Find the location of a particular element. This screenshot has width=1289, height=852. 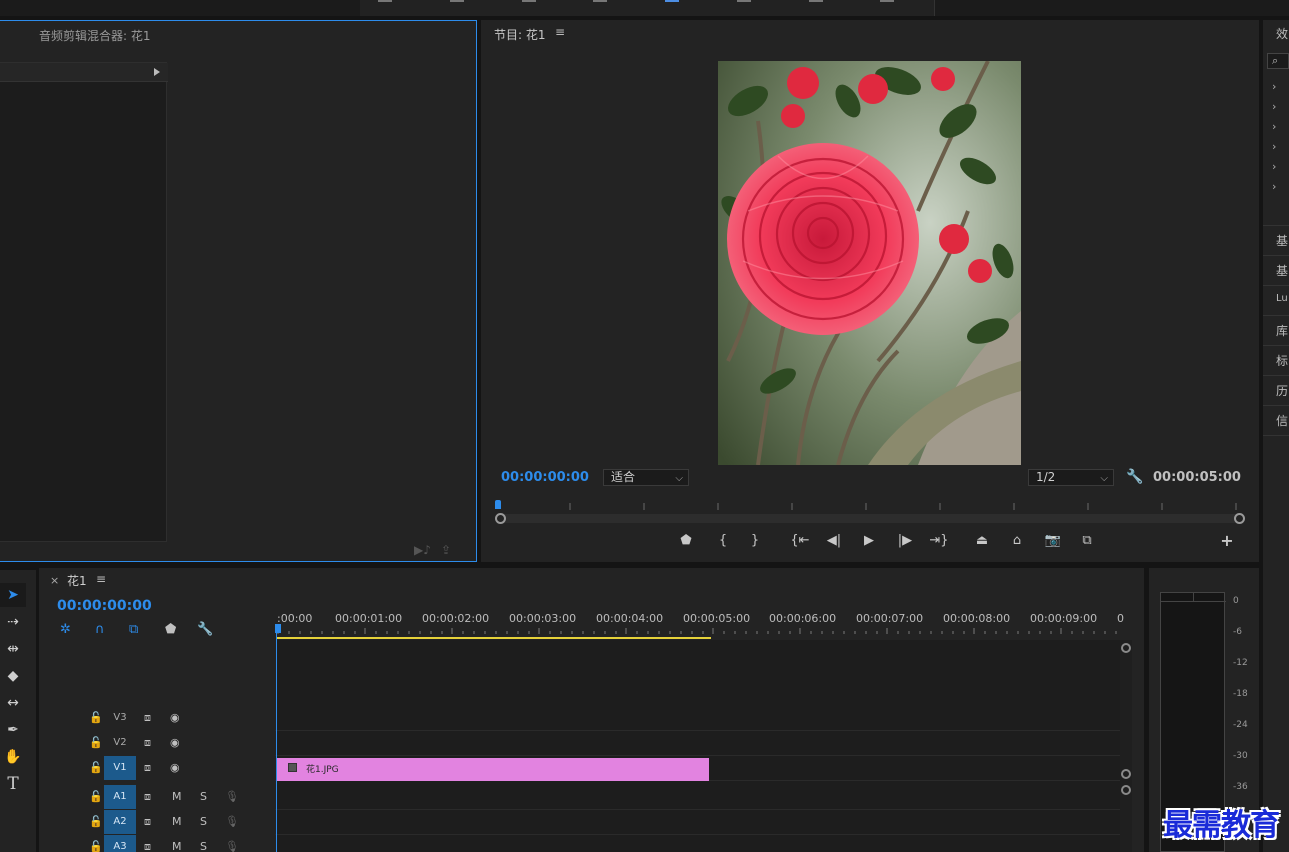

panel-menu-icon: ≡ is located at coordinates (101, 579).